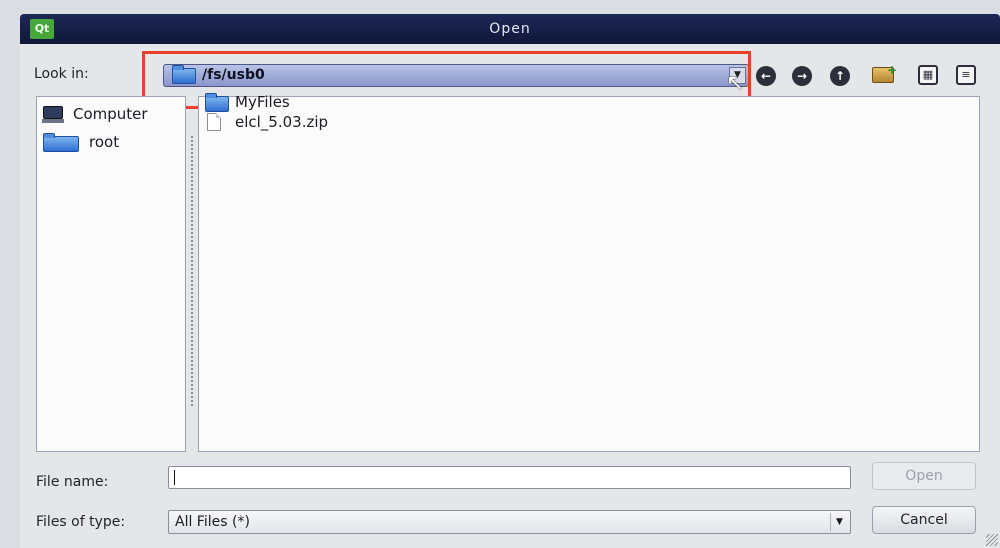  I want to click on list-view-icon: ≡, so click(966, 75).